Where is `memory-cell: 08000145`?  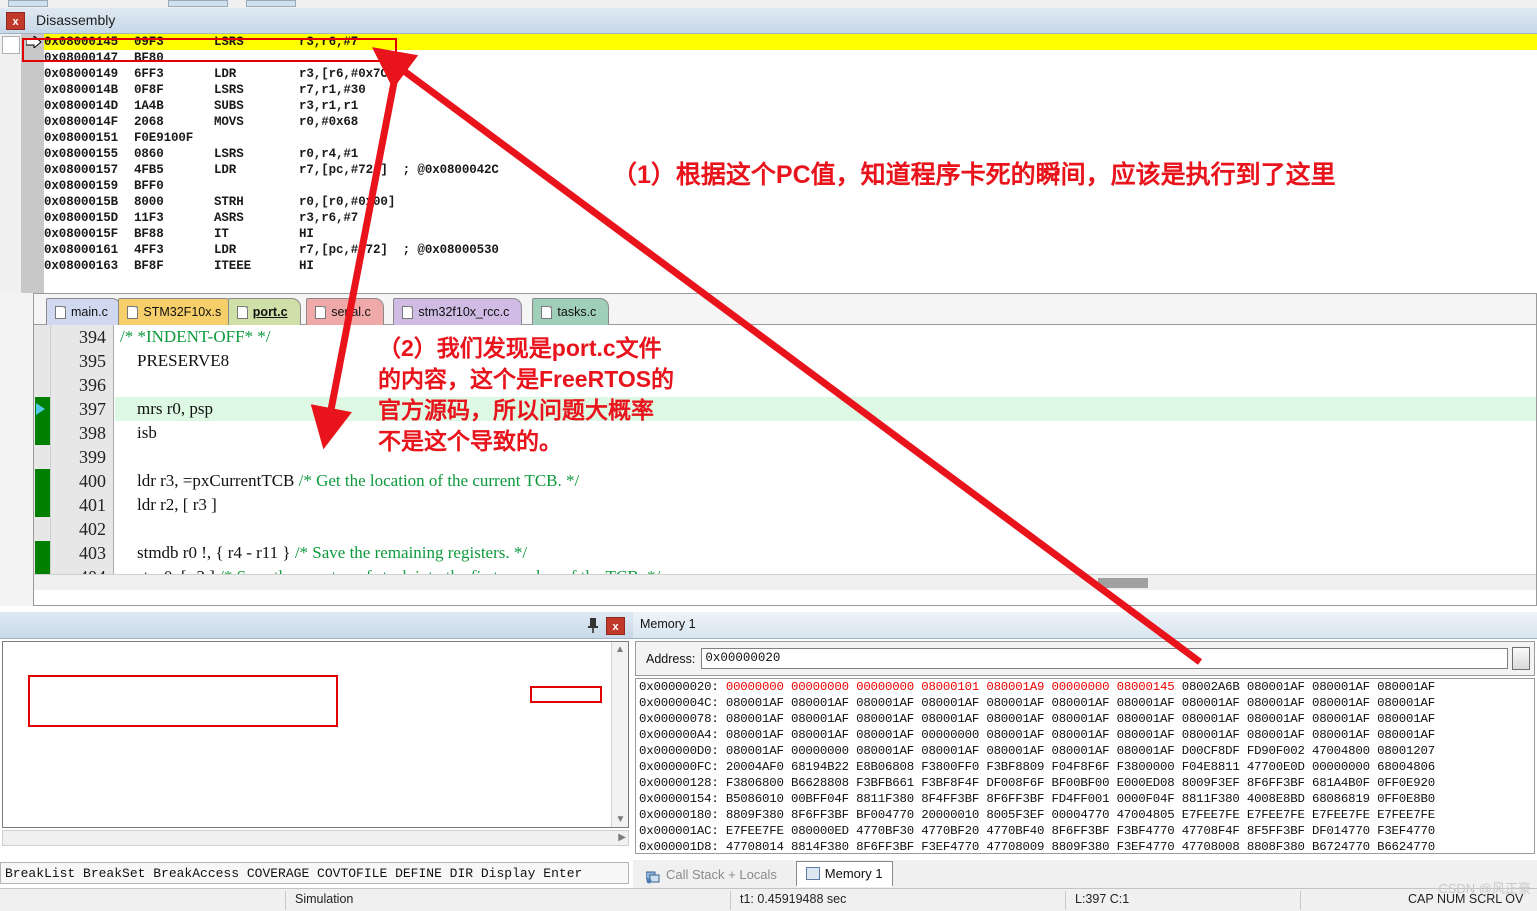 memory-cell: 08000145 is located at coordinates (1149, 687).